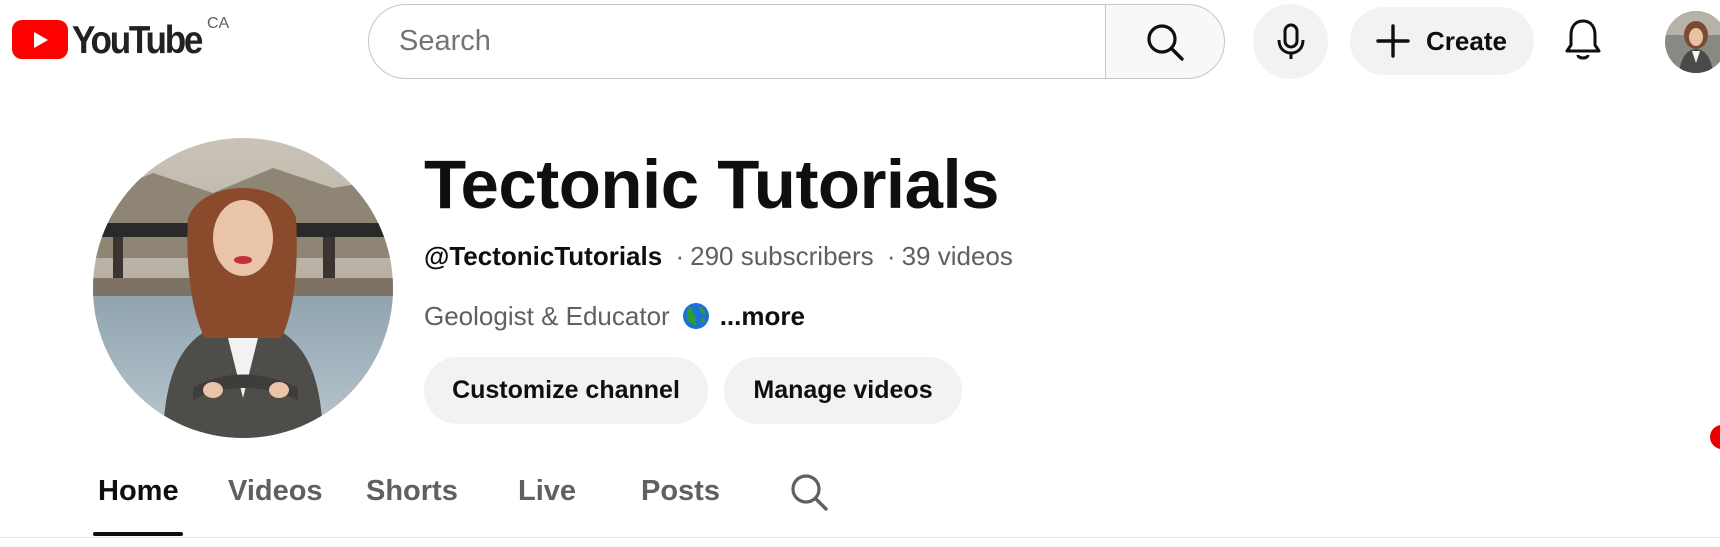 Image resolution: width=1720 pixels, height=547 pixels. I want to click on youtube-play-icon, so click(40, 39).